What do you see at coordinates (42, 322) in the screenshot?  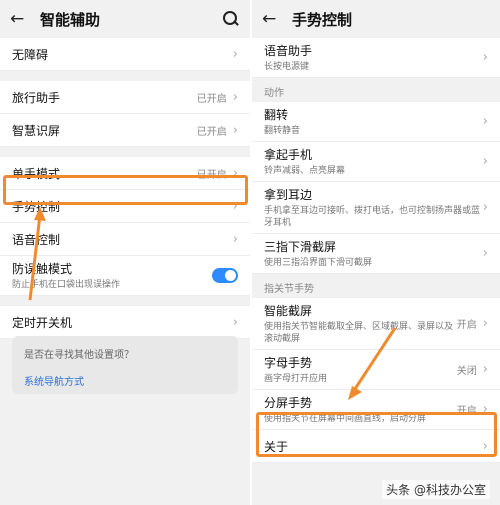 I see `item-label: 定时开关机` at bounding box center [42, 322].